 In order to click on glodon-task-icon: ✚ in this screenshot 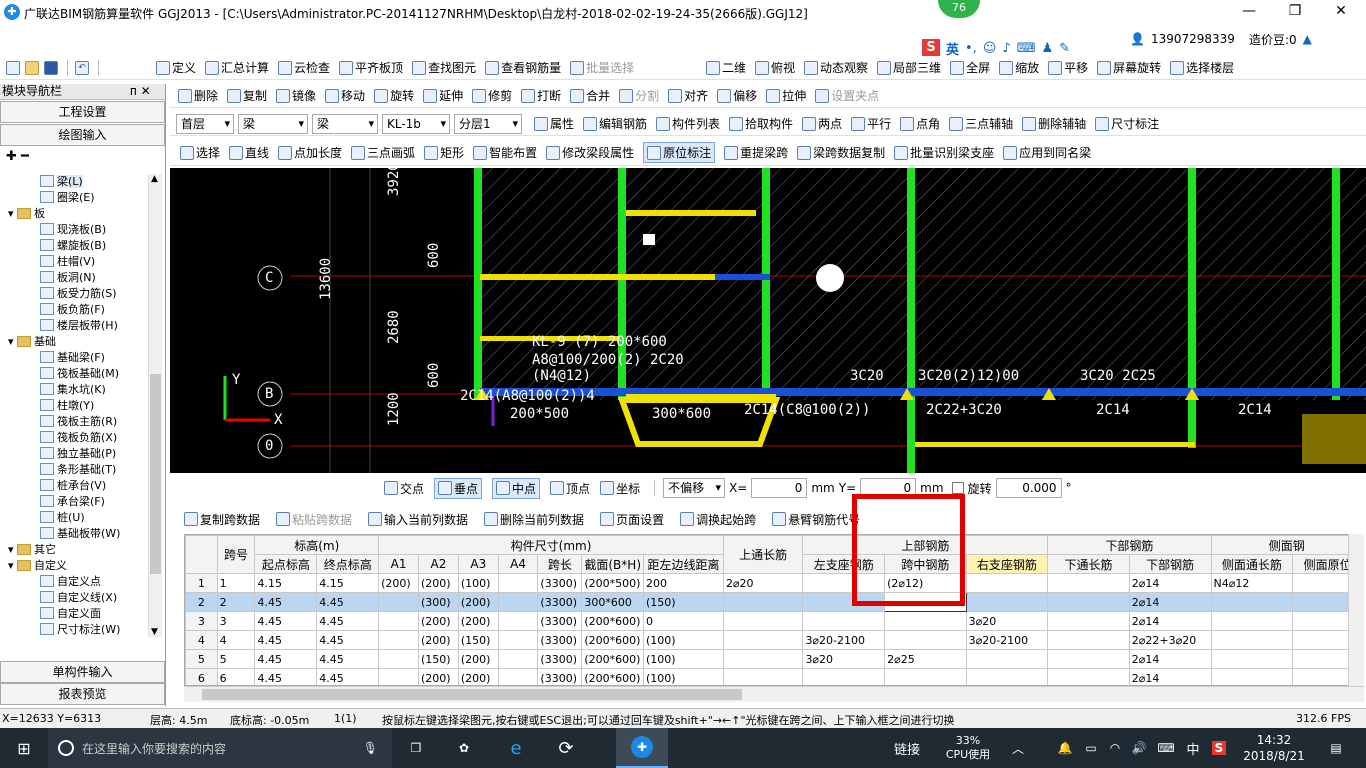, I will do `click(642, 748)`.